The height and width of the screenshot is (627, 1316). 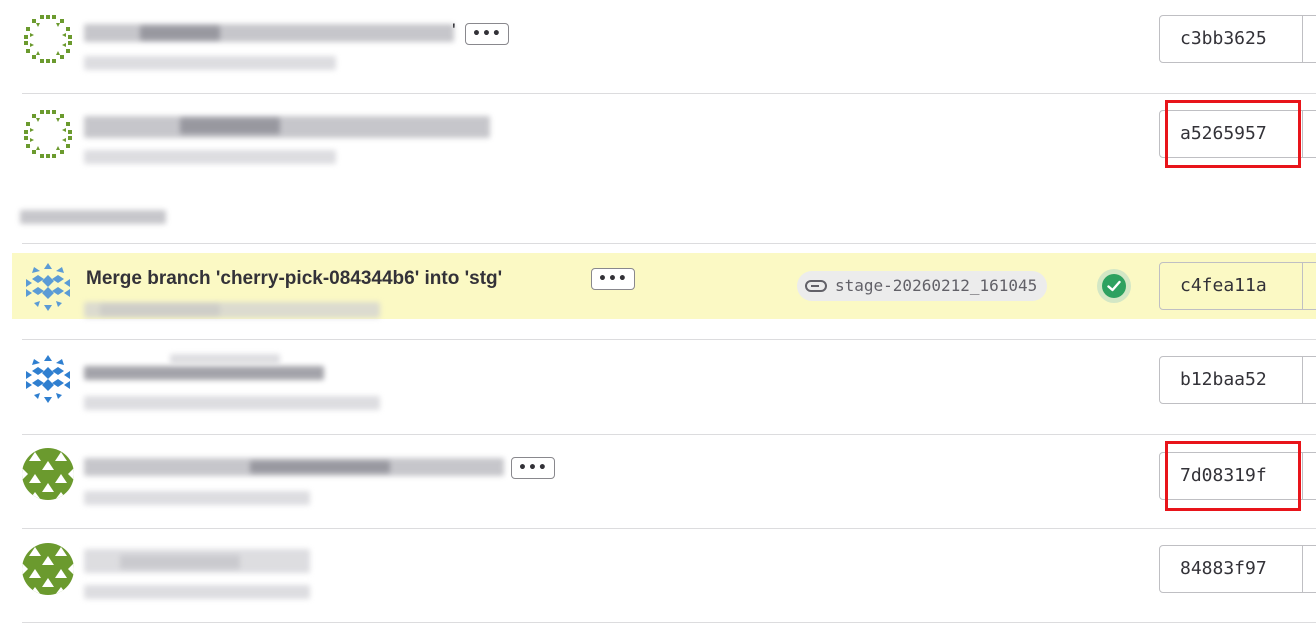 What do you see at coordinates (669, 622) in the screenshot?
I see `row-divider` at bounding box center [669, 622].